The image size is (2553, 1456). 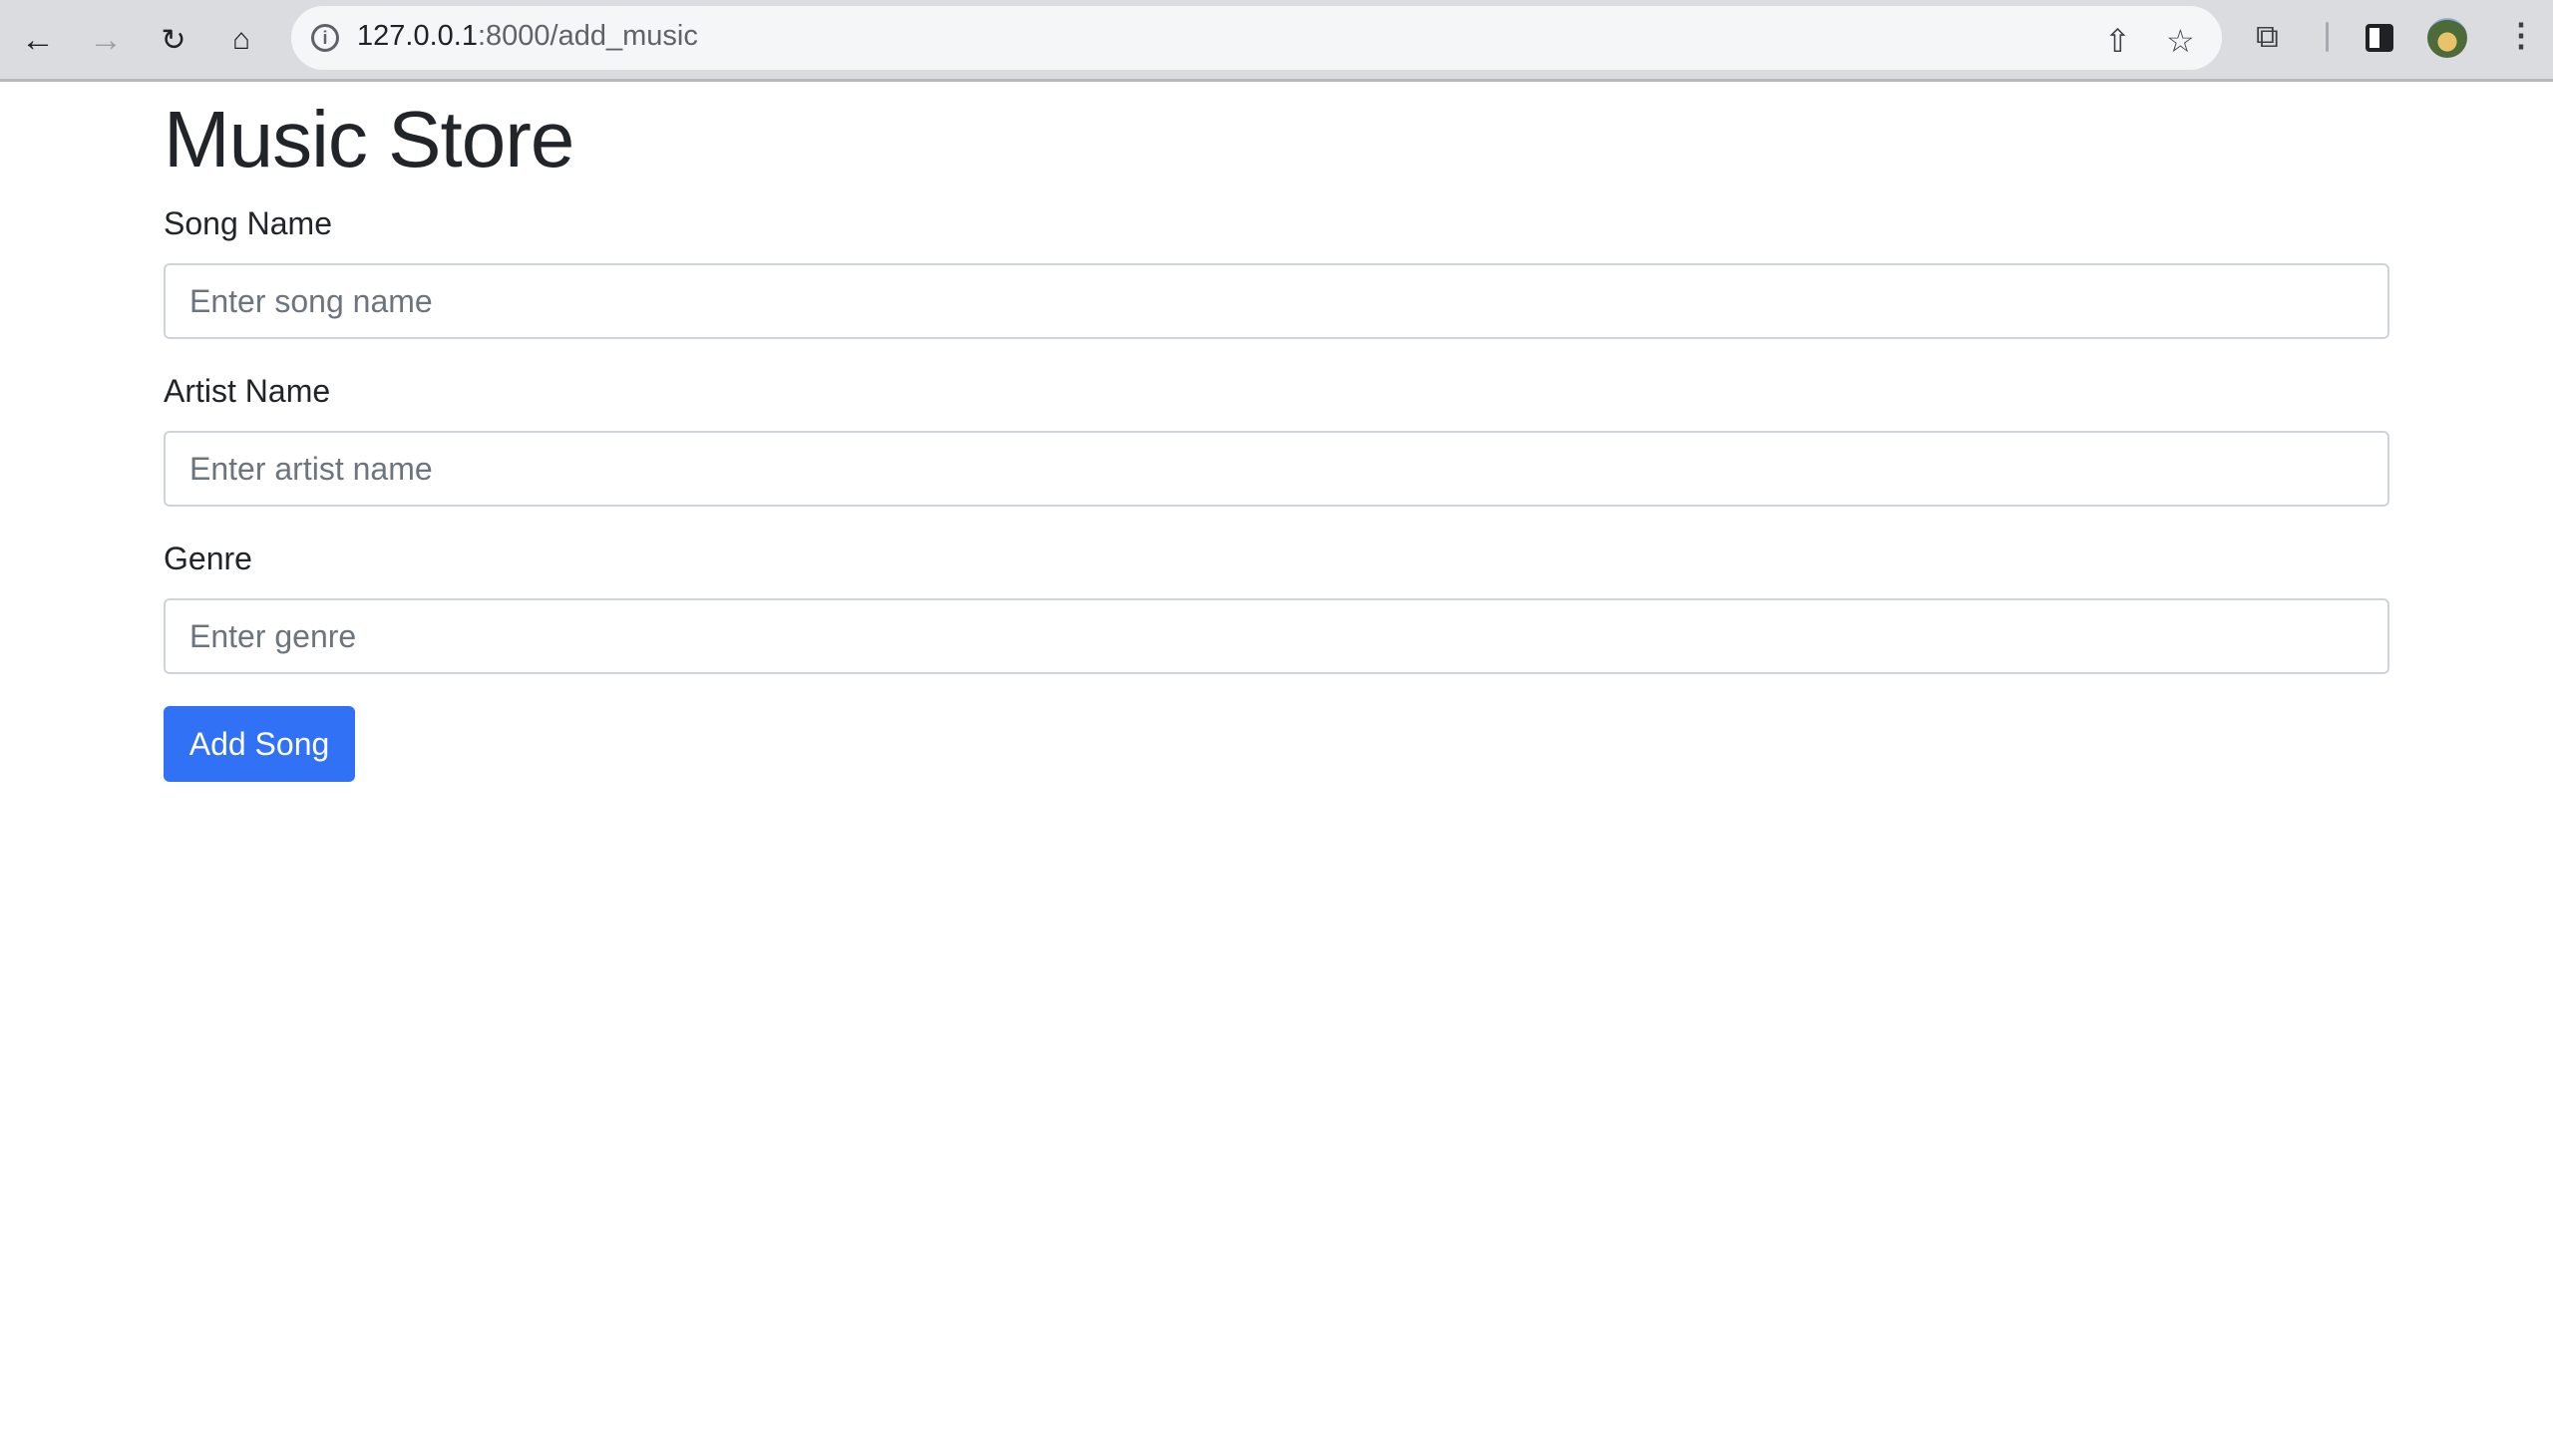 What do you see at coordinates (38, 40) in the screenshot?
I see `back-icon: ←` at bounding box center [38, 40].